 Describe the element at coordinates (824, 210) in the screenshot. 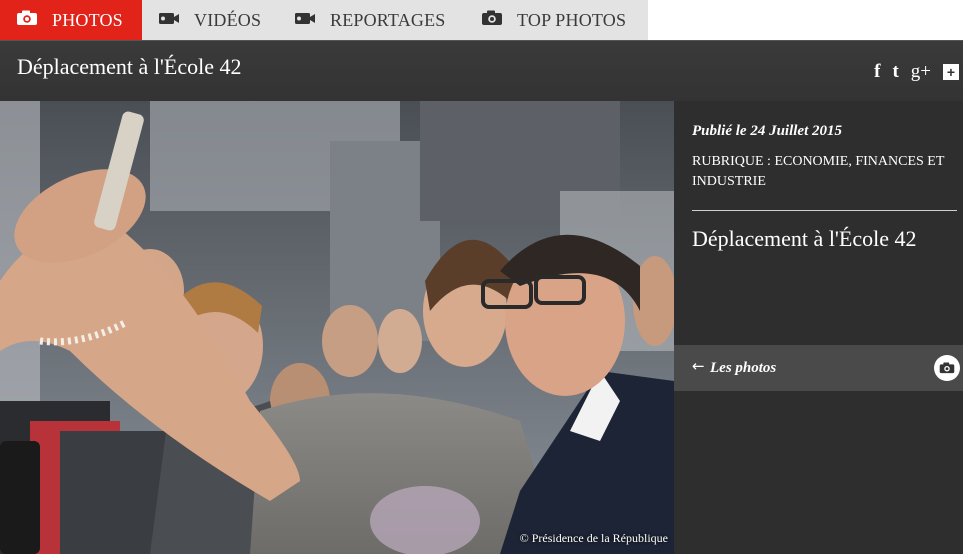

I see `divider` at that location.